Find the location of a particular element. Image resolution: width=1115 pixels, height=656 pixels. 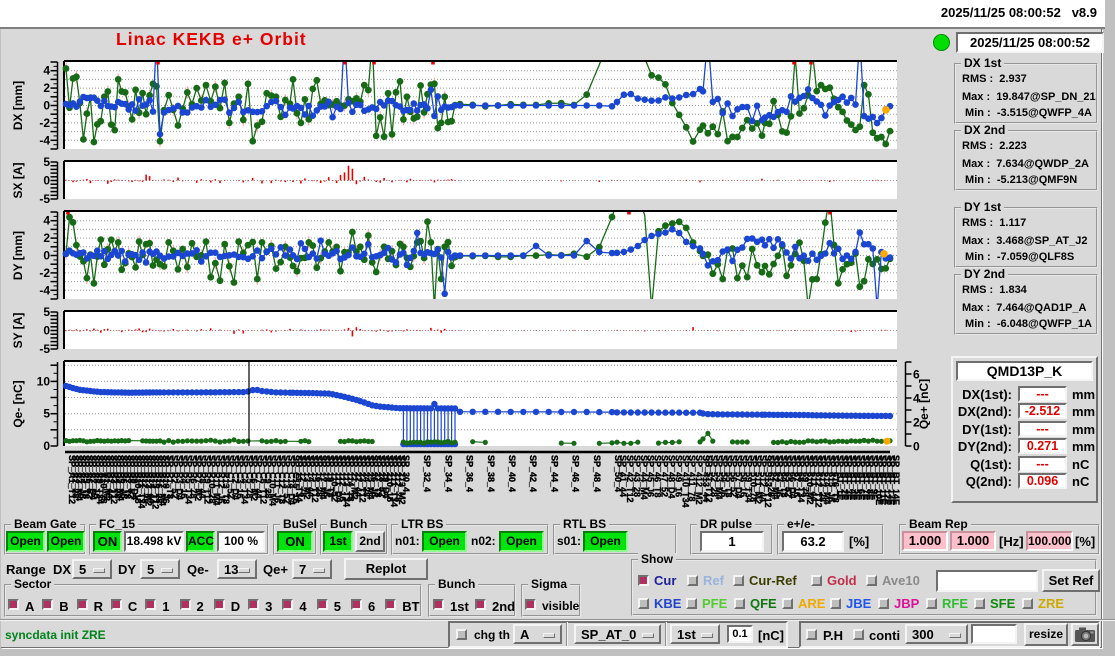

svg-text: SP_BT_14E is located at coordinates (896, 480).